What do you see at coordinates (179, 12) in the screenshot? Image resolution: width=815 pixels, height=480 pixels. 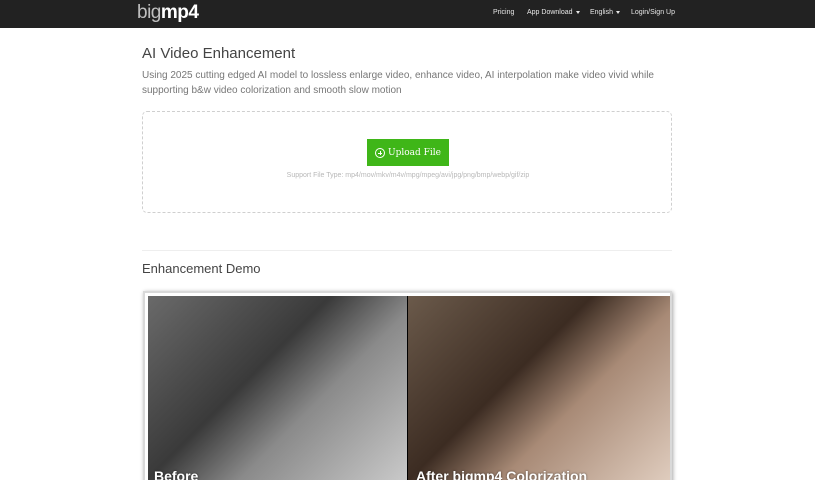 I see `logo-bold-text: mp4` at bounding box center [179, 12].